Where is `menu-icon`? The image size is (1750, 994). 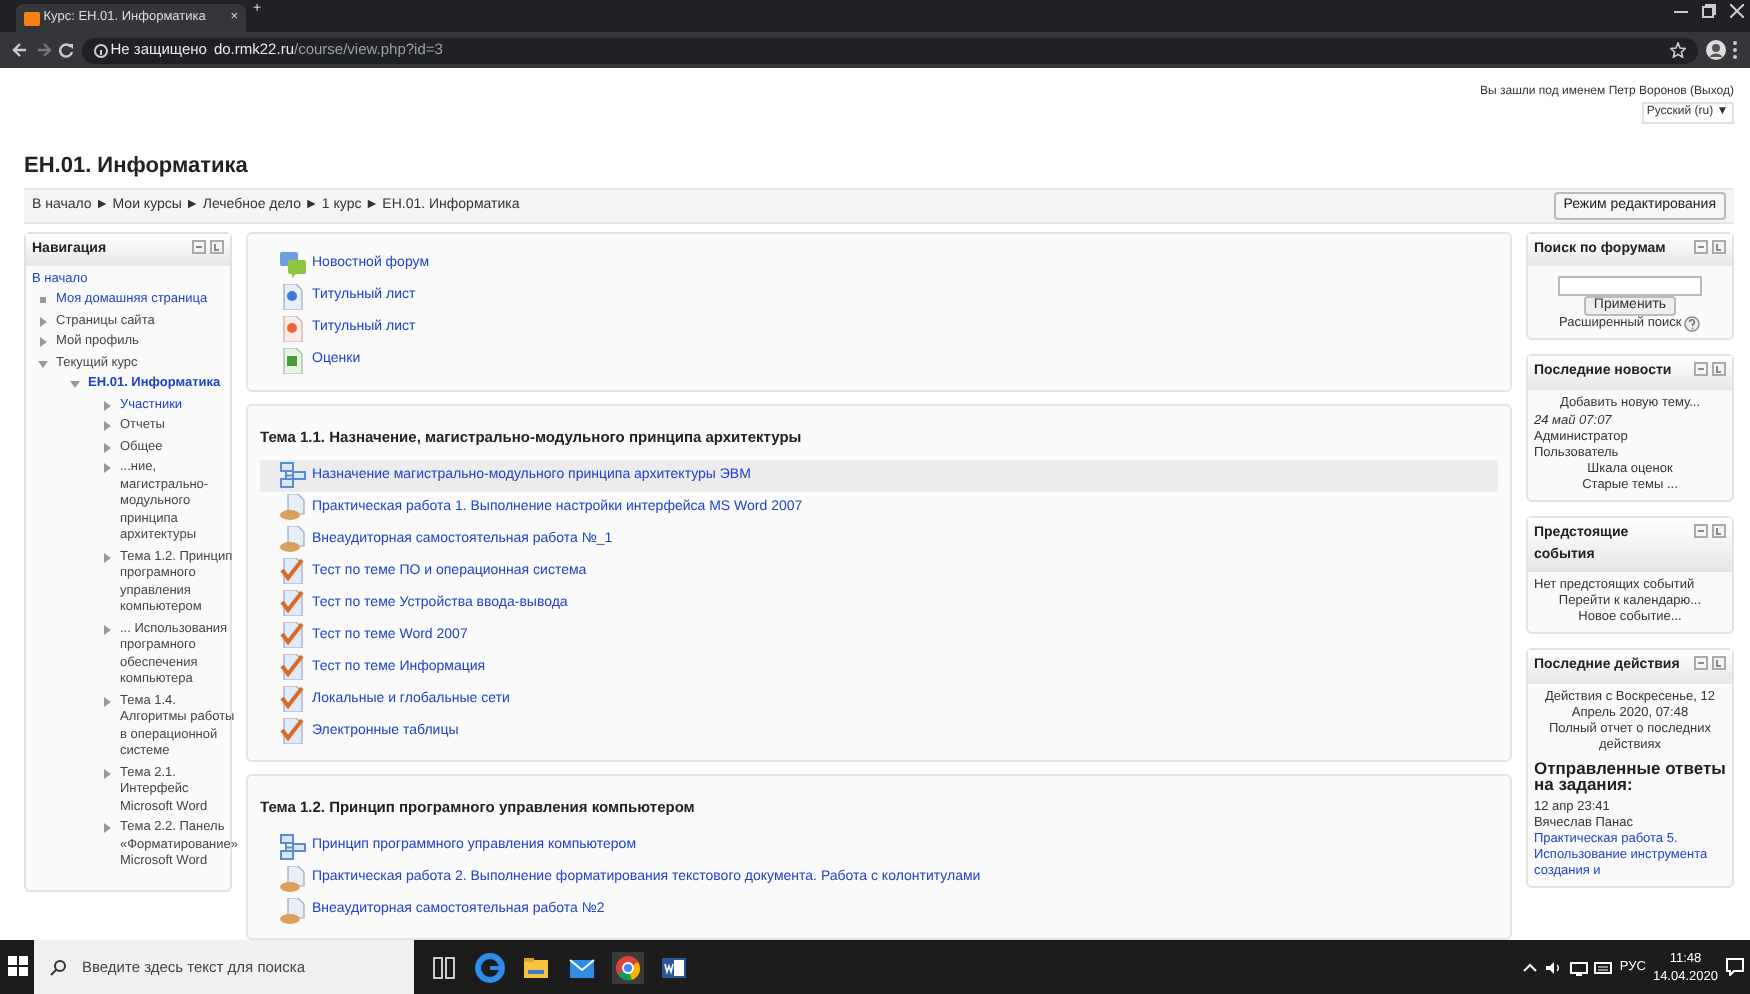 menu-icon is located at coordinates (1735, 50).